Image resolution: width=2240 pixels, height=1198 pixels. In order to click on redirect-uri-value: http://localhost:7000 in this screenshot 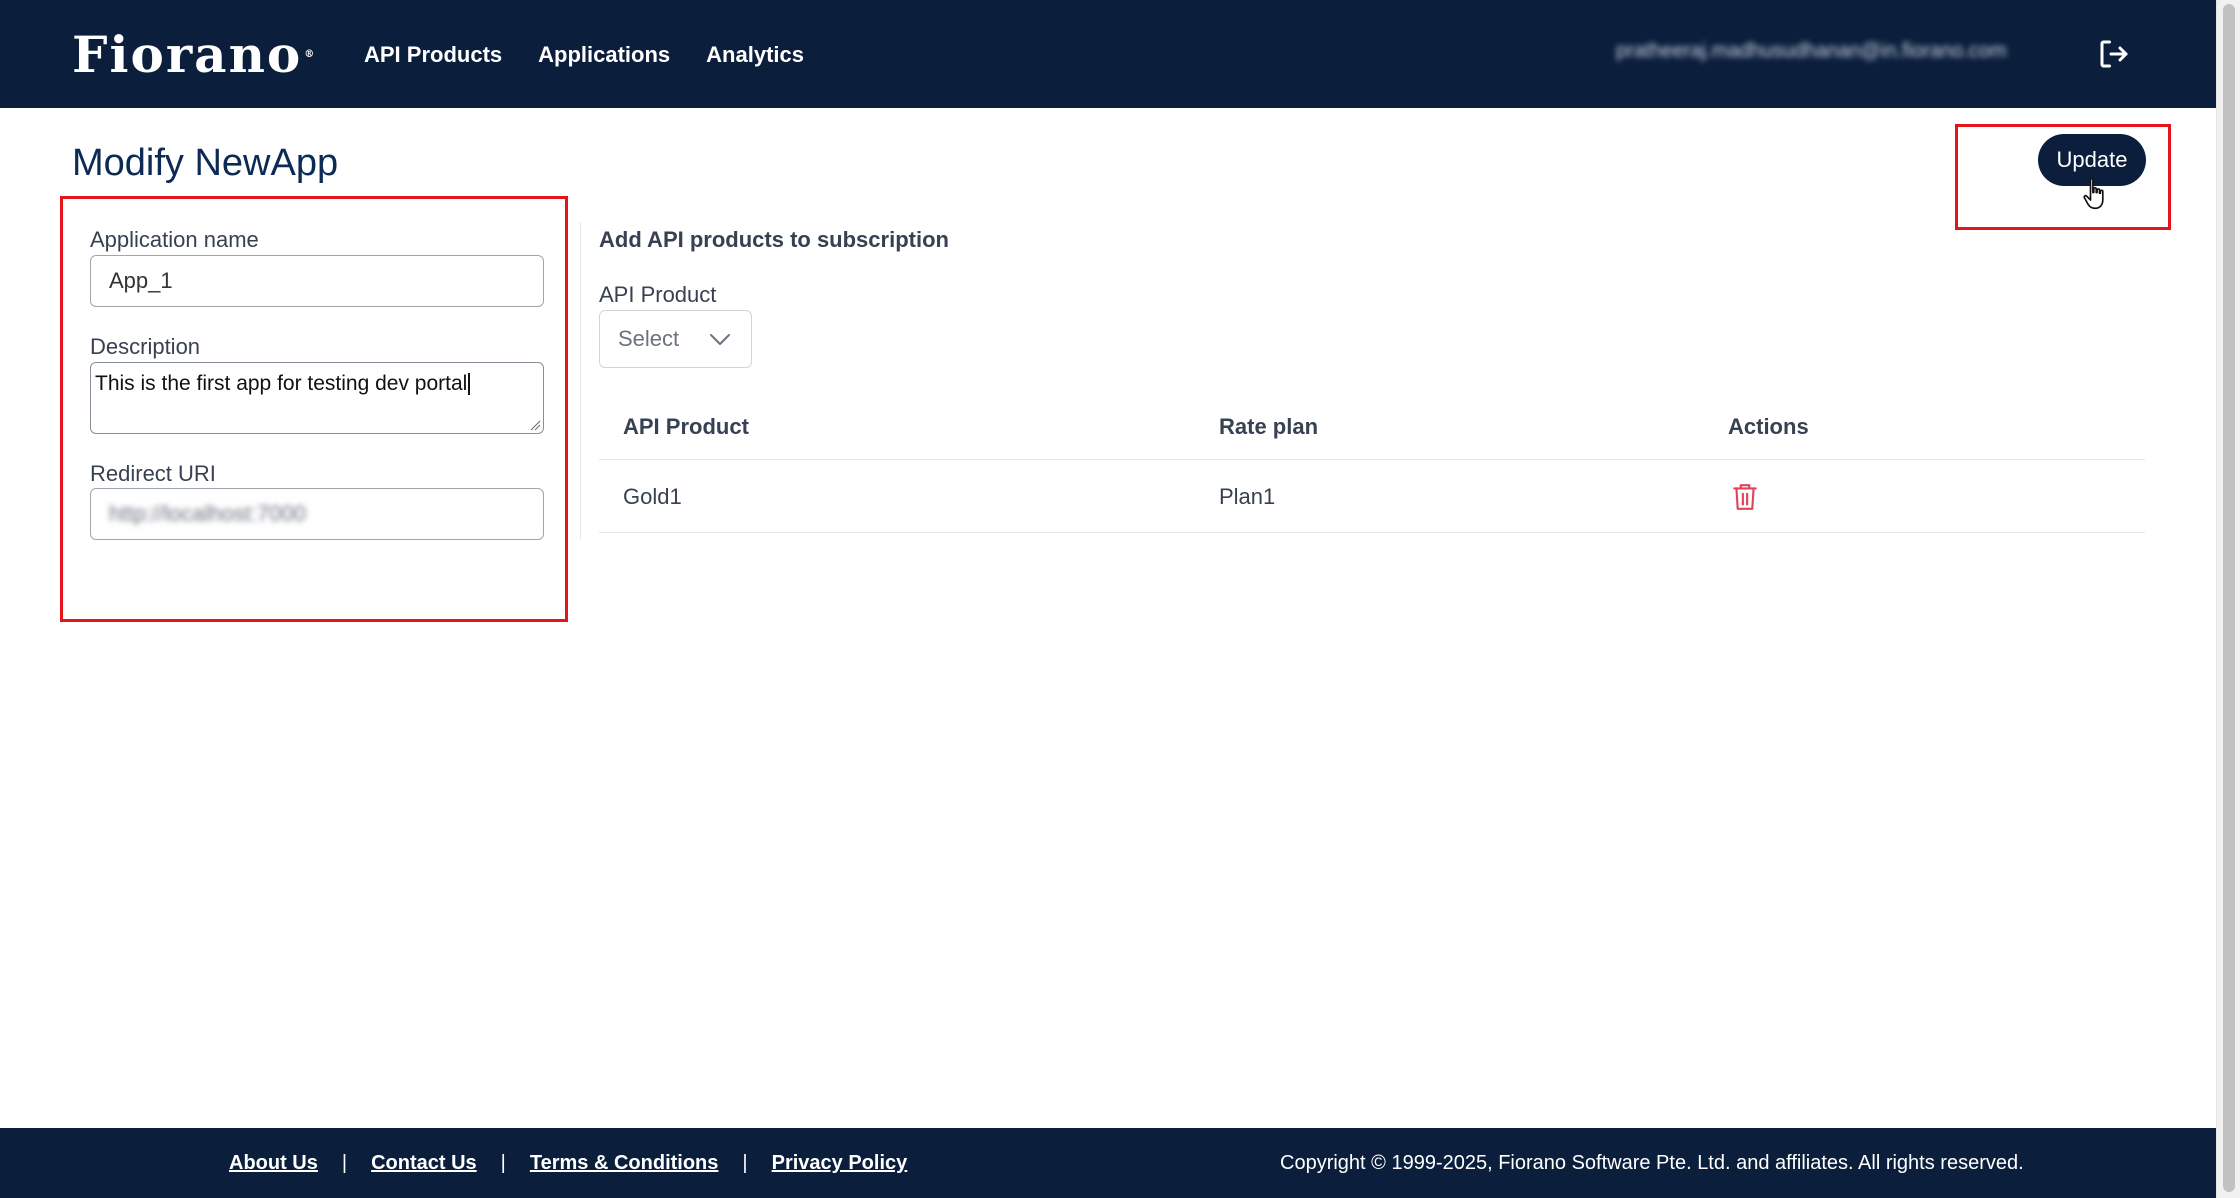, I will do `click(207, 513)`.